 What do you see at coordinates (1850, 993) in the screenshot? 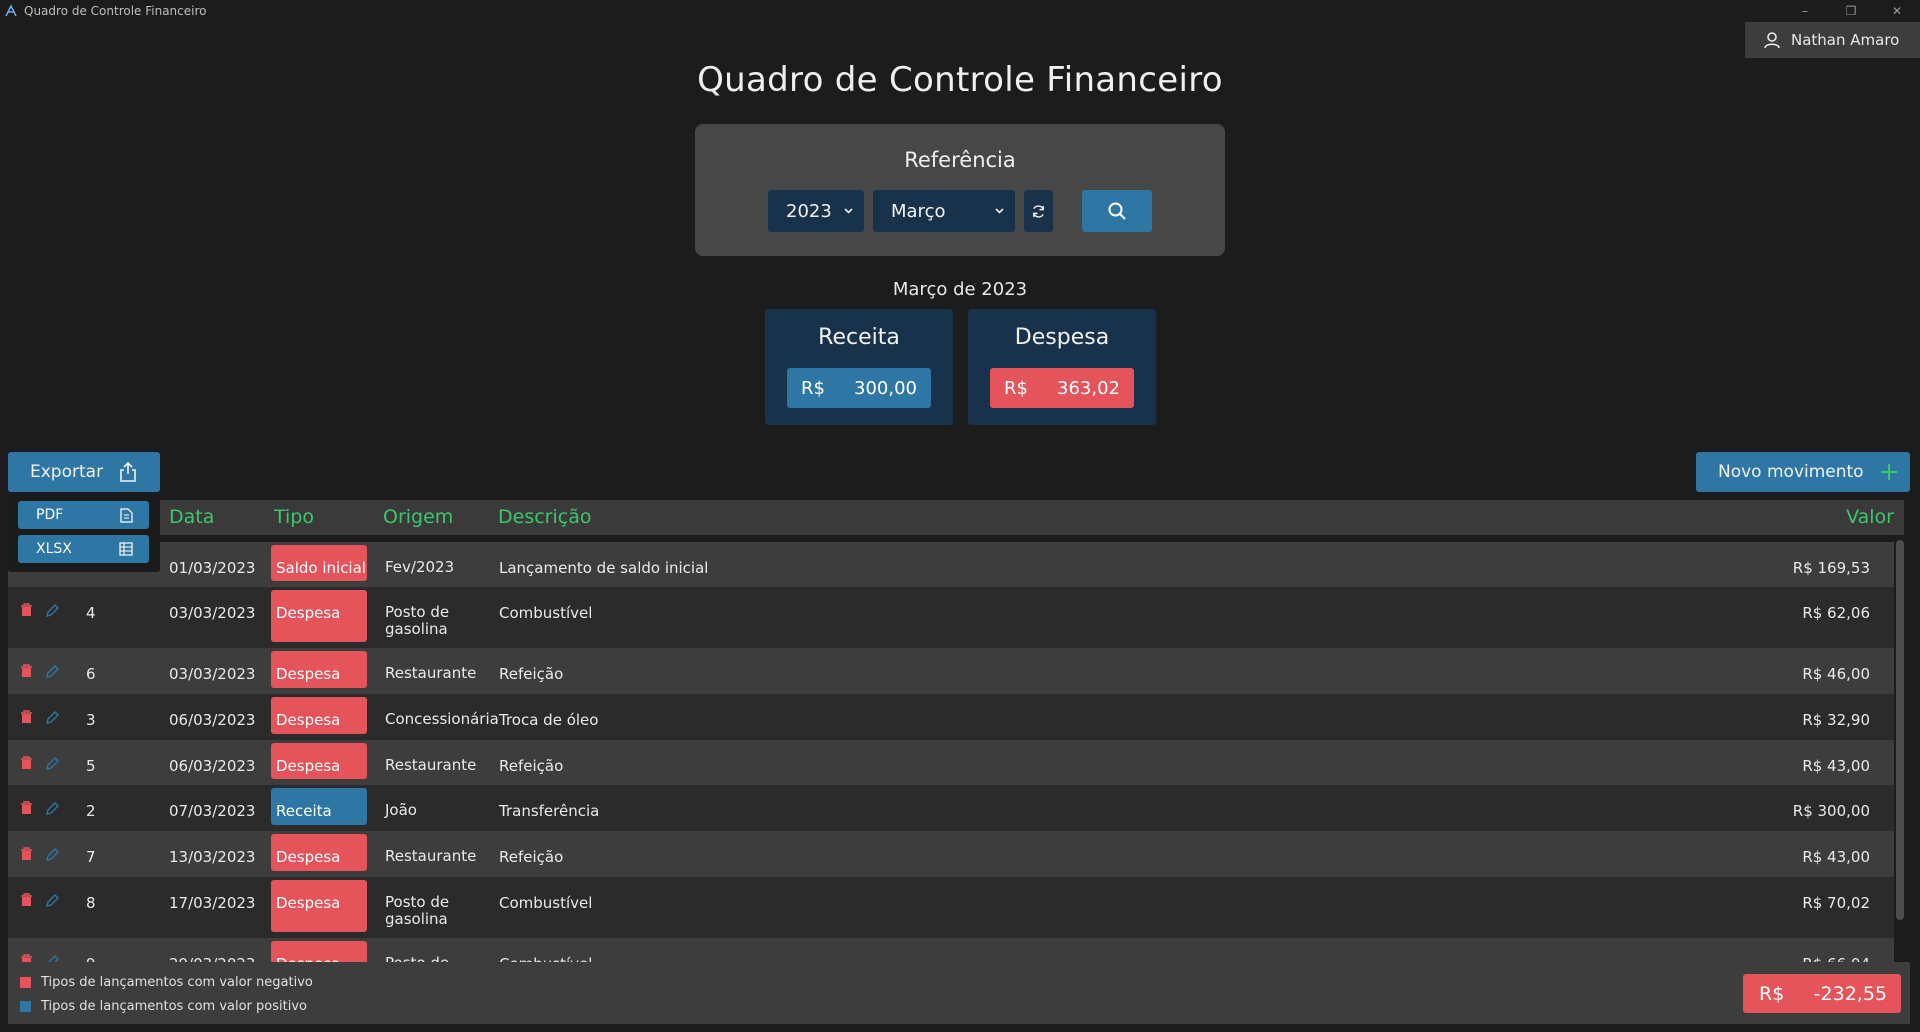
I see `total-value: -232,55` at bounding box center [1850, 993].